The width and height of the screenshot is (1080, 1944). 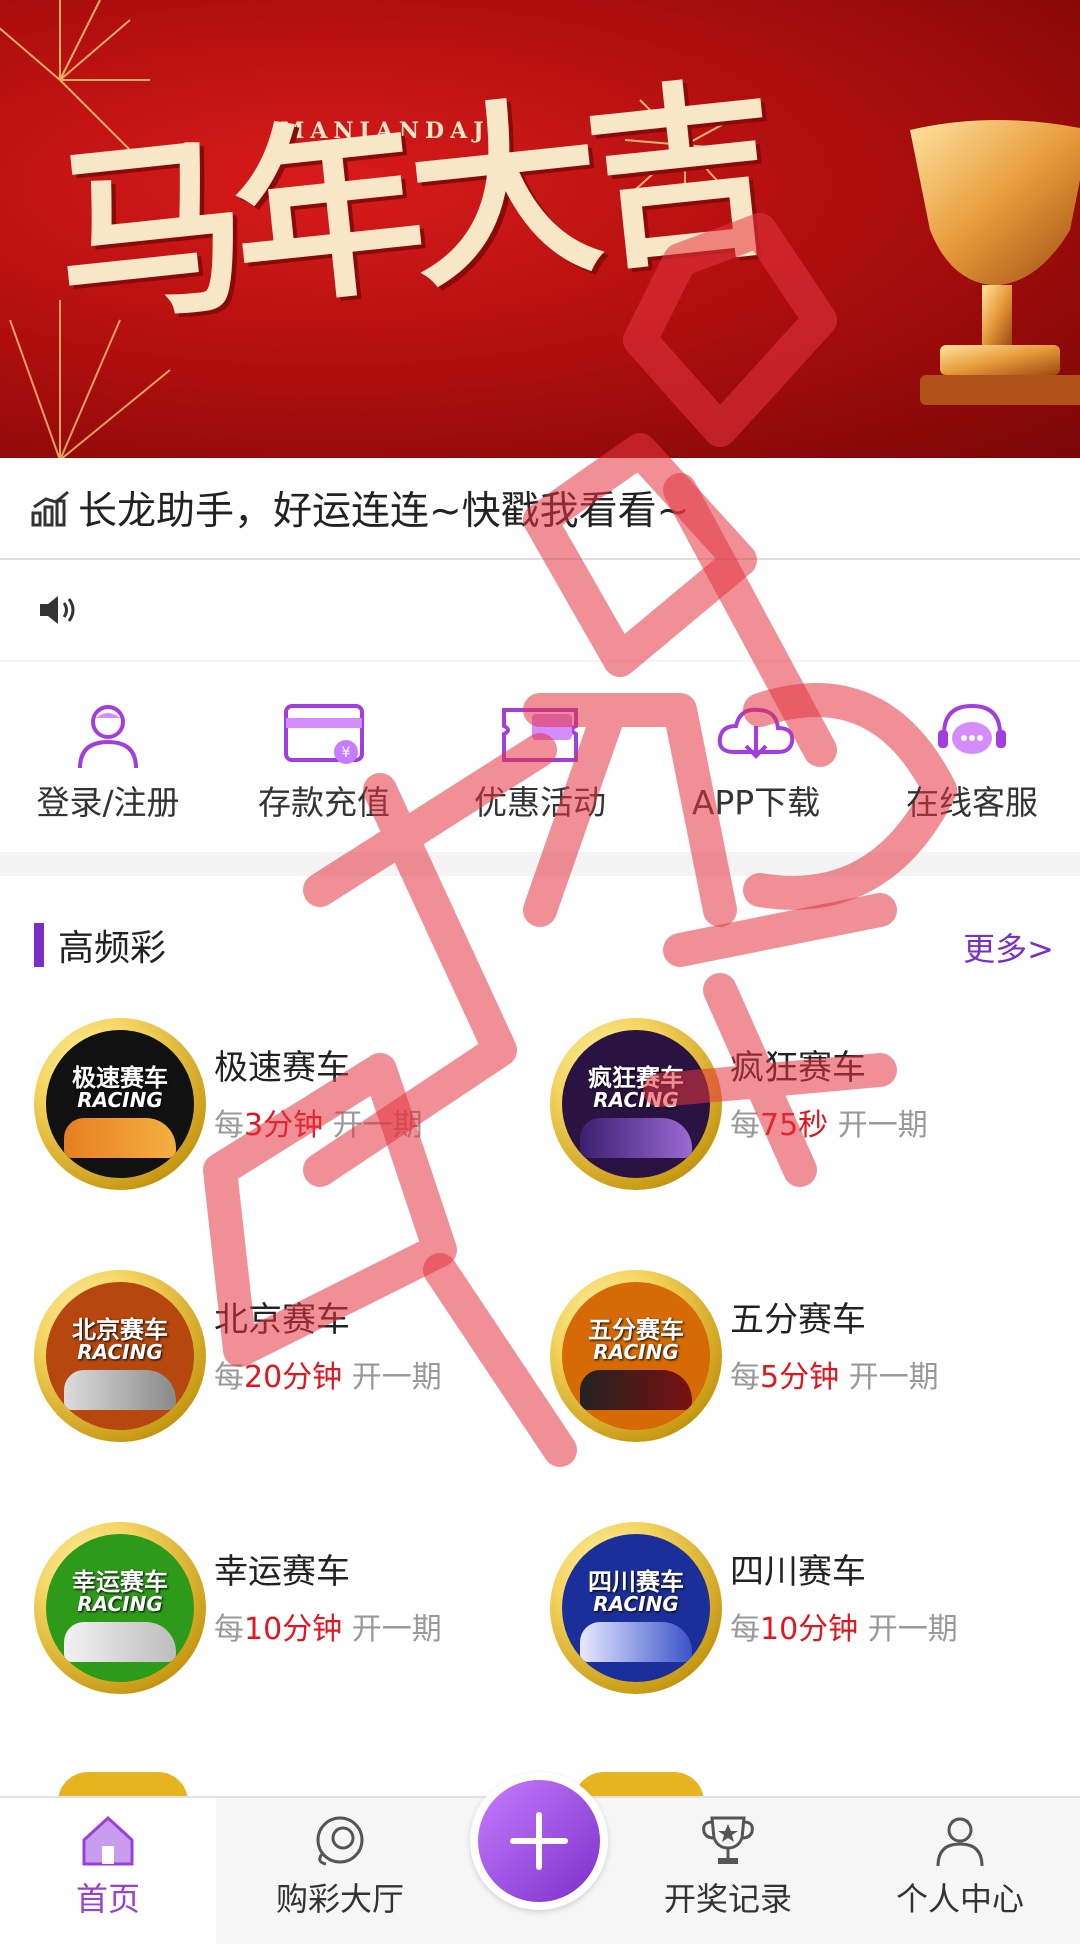 What do you see at coordinates (756, 733) in the screenshot?
I see `cloud-download-icon` at bounding box center [756, 733].